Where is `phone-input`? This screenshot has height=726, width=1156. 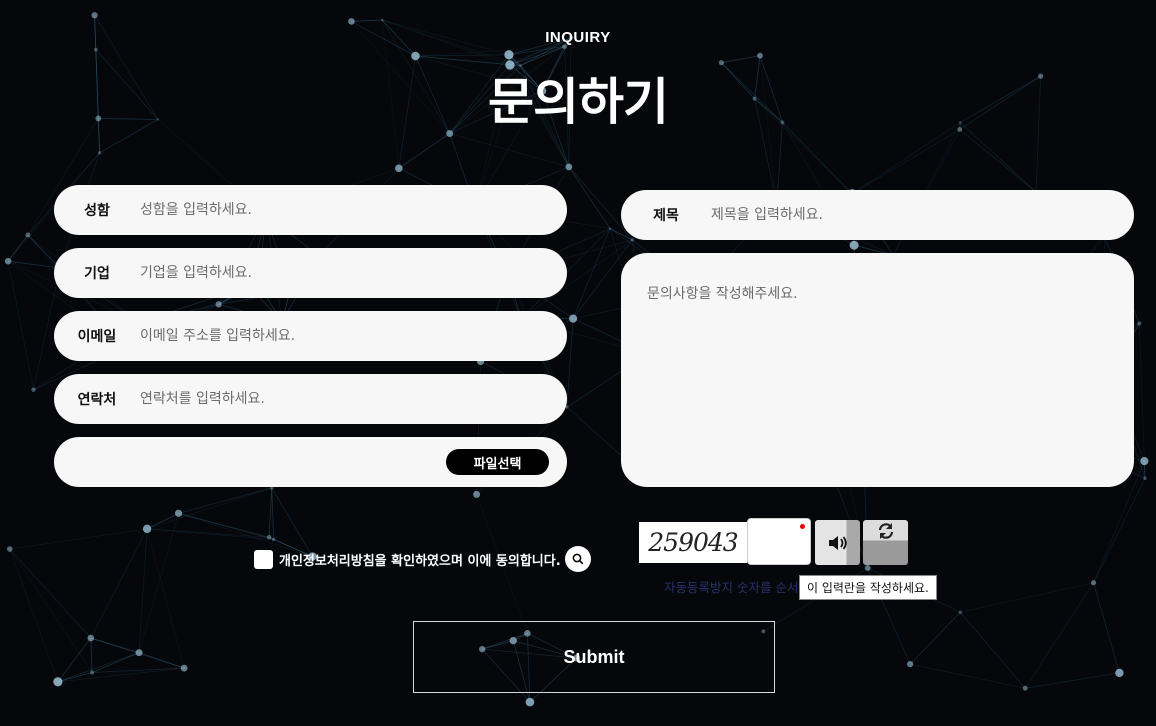
phone-input is located at coordinates (353, 399).